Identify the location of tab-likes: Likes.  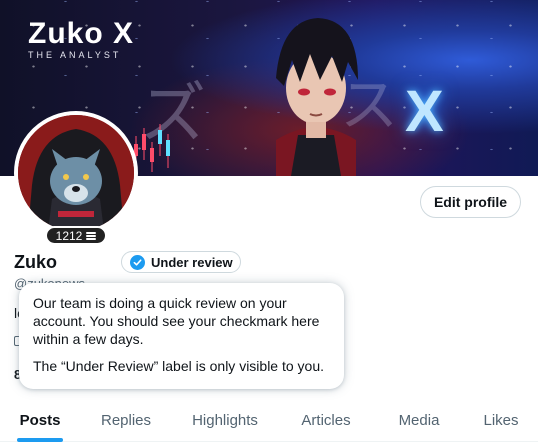
(501, 421).